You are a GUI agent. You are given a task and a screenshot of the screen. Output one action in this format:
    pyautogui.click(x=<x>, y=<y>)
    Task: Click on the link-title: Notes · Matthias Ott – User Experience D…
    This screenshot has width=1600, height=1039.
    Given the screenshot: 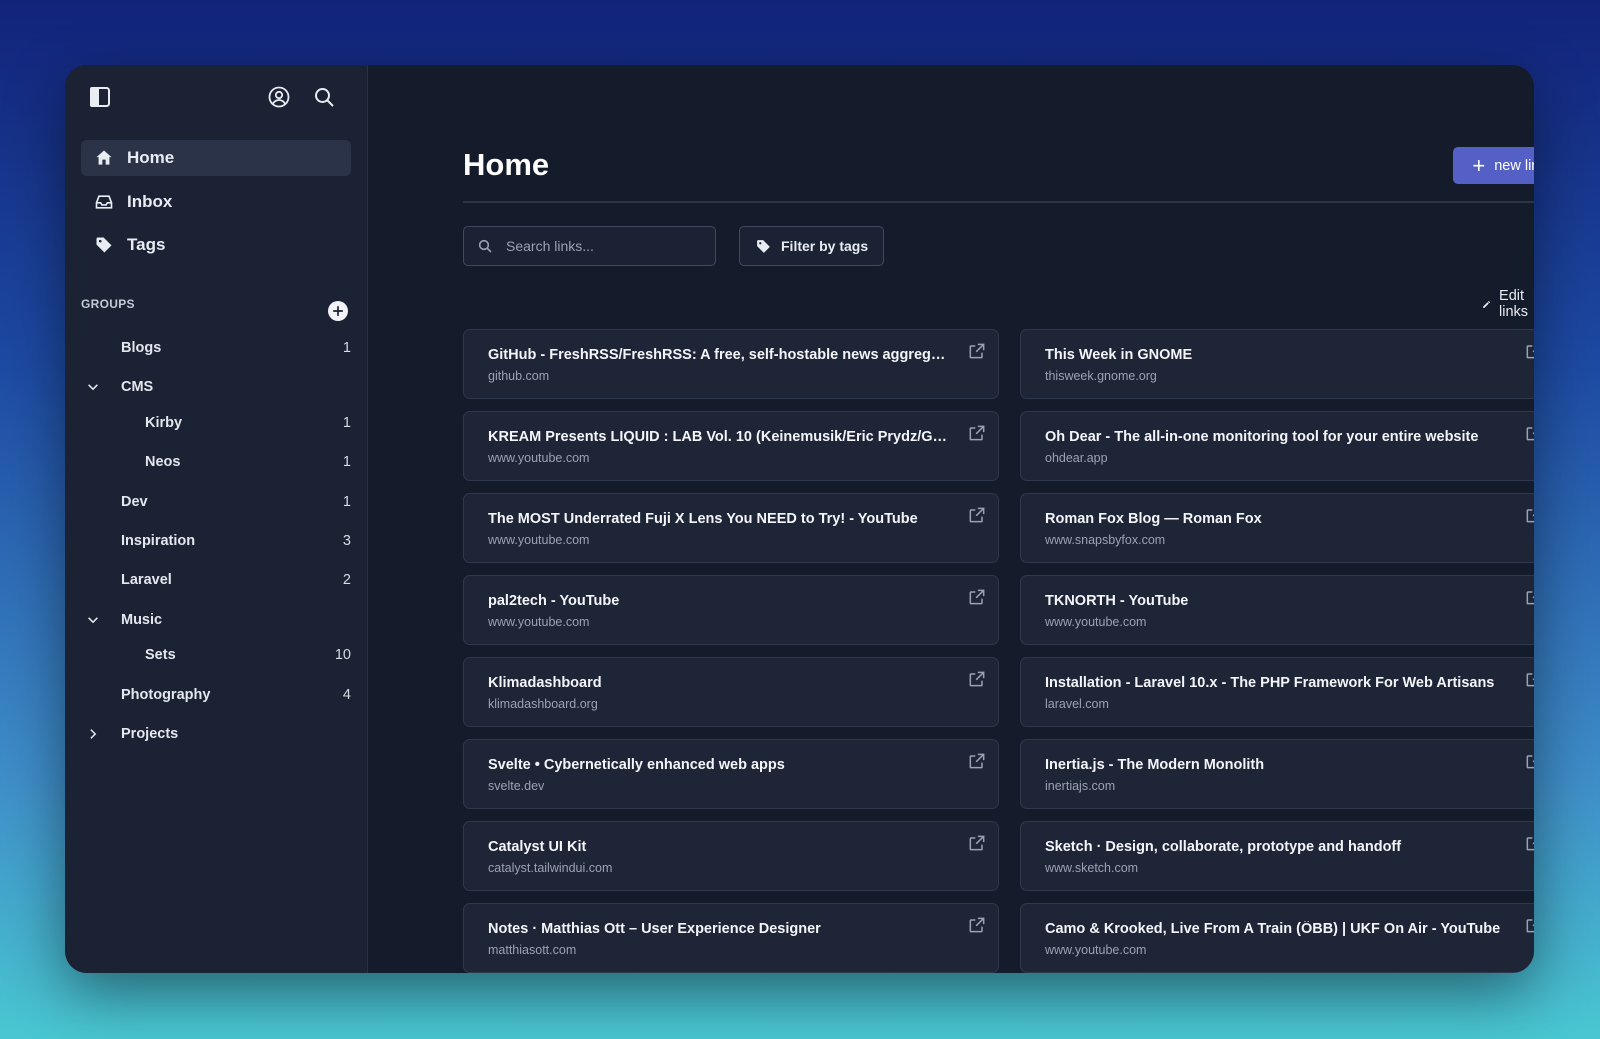 What is the action you would take?
    pyautogui.click(x=654, y=929)
    